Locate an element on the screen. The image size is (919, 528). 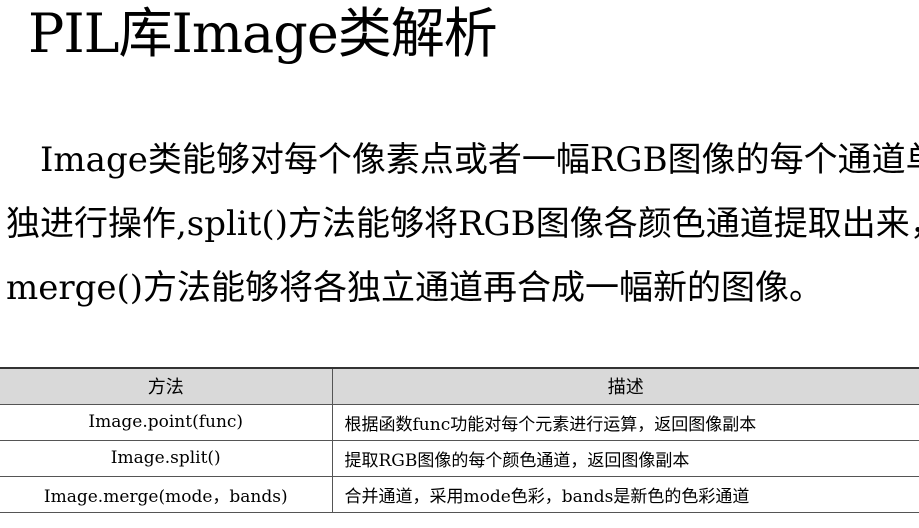
description-cell: 根据函数func功能对每个元素进行运算，返回图像副本 is located at coordinates (625, 422).